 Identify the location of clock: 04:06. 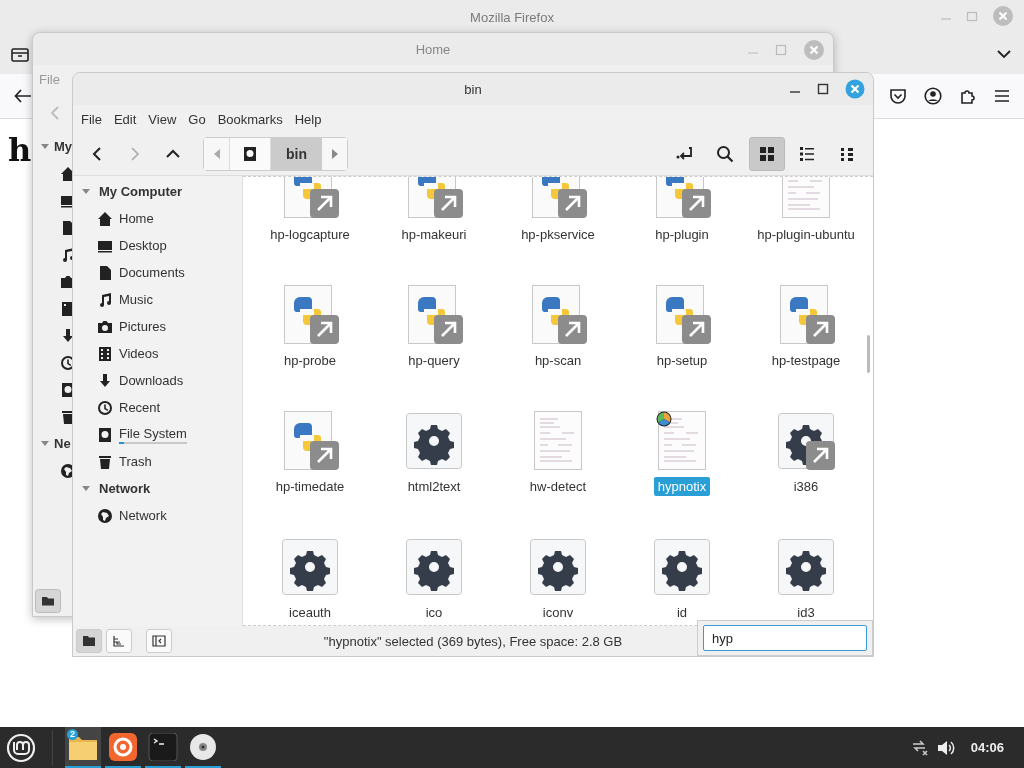
(987, 747).